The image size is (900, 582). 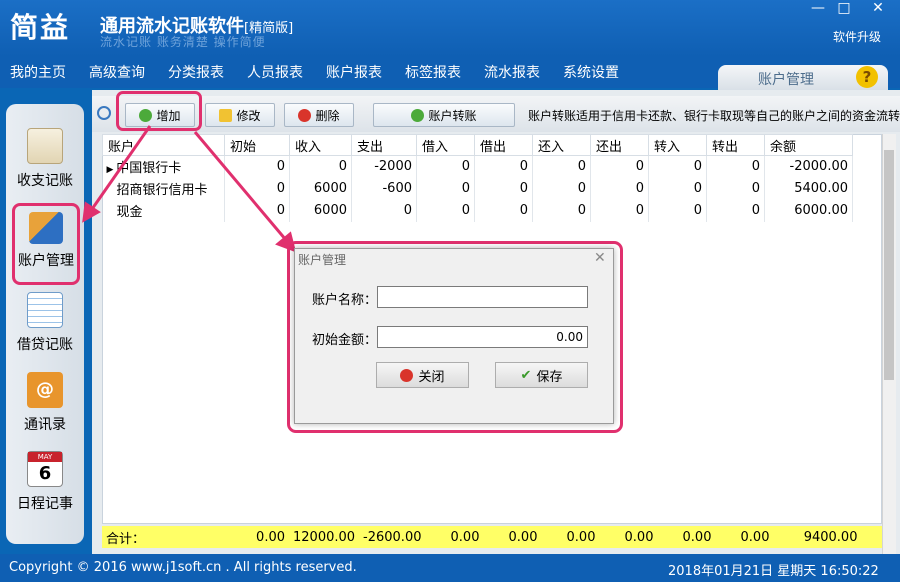 I want to click on dialog-close-icon: ✕, so click(x=600, y=258).